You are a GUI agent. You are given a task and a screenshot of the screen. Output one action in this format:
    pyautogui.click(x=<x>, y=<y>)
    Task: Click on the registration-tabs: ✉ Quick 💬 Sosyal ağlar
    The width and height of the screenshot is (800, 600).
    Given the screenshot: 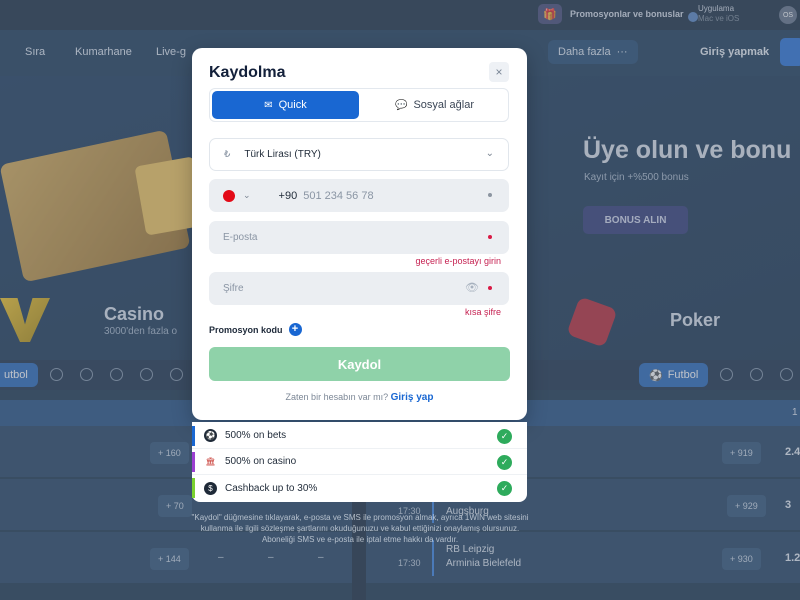 What is the action you would take?
    pyautogui.click(x=359, y=105)
    